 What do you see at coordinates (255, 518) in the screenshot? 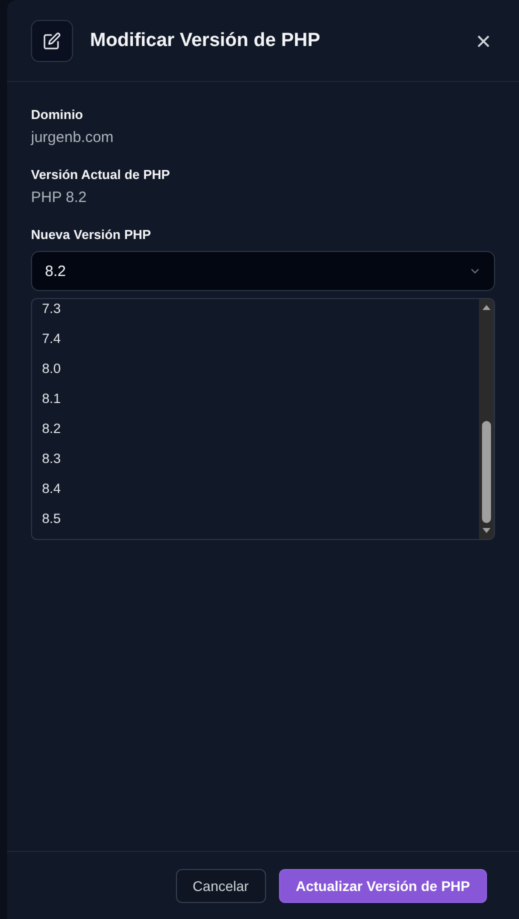
I see `version-option: 8.5` at bounding box center [255, 518].